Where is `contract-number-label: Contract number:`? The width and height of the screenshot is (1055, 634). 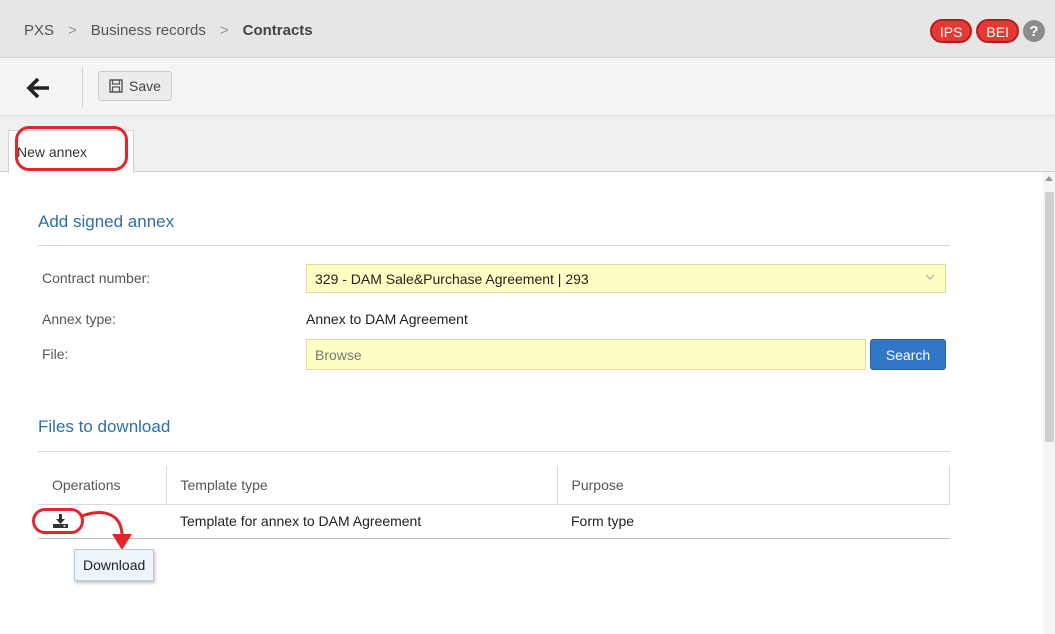 contract-number-label: Contract number: is located at coordinates (96, 278).